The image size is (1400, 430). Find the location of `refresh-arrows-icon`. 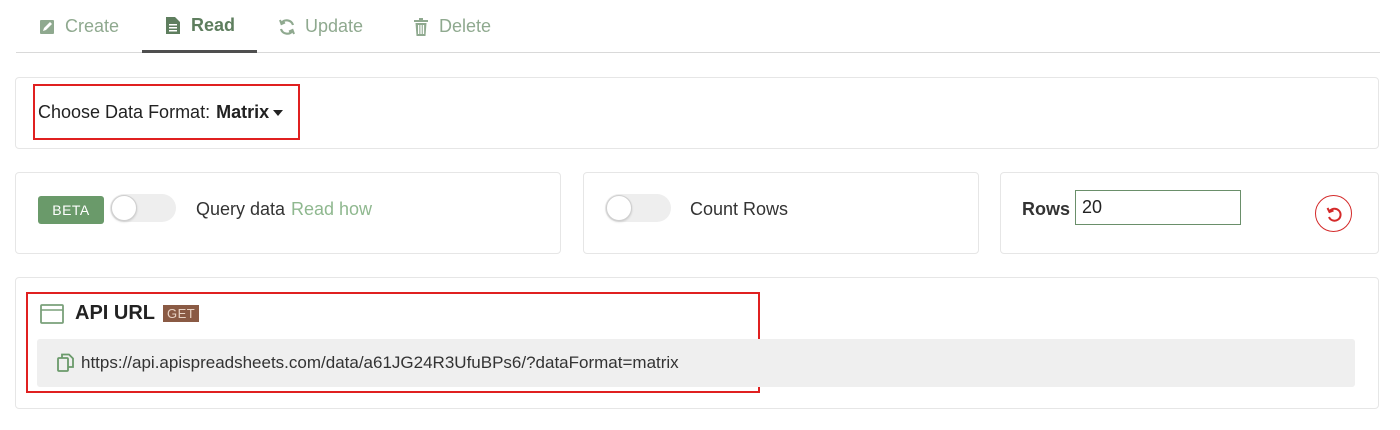

refresh-arrows-icon is located at coordinates (287, 27).